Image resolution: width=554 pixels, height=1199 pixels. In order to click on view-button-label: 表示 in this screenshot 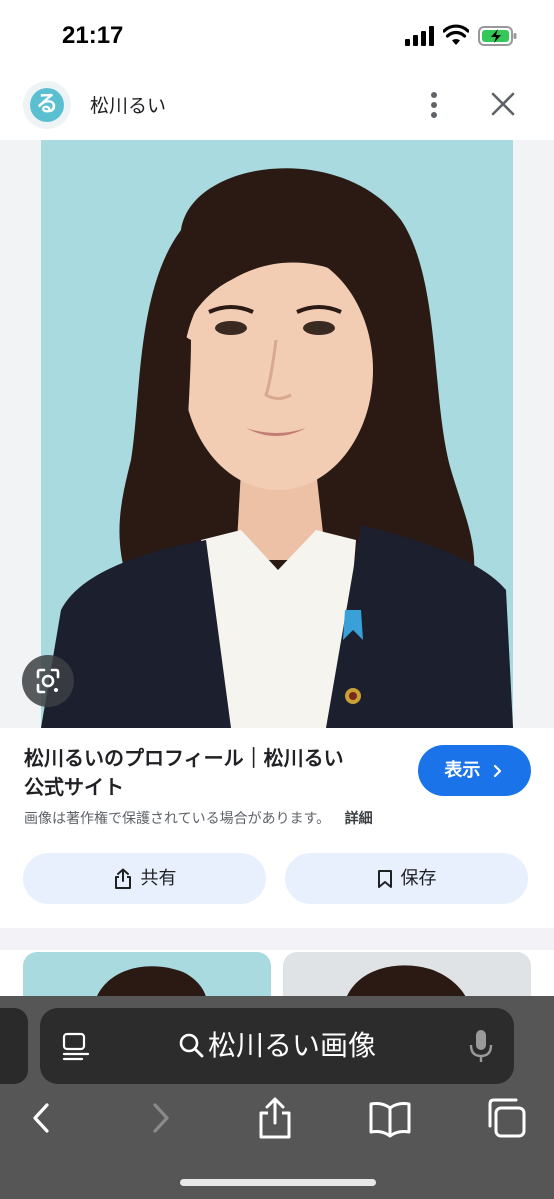, I will do `click(462, 770)`.